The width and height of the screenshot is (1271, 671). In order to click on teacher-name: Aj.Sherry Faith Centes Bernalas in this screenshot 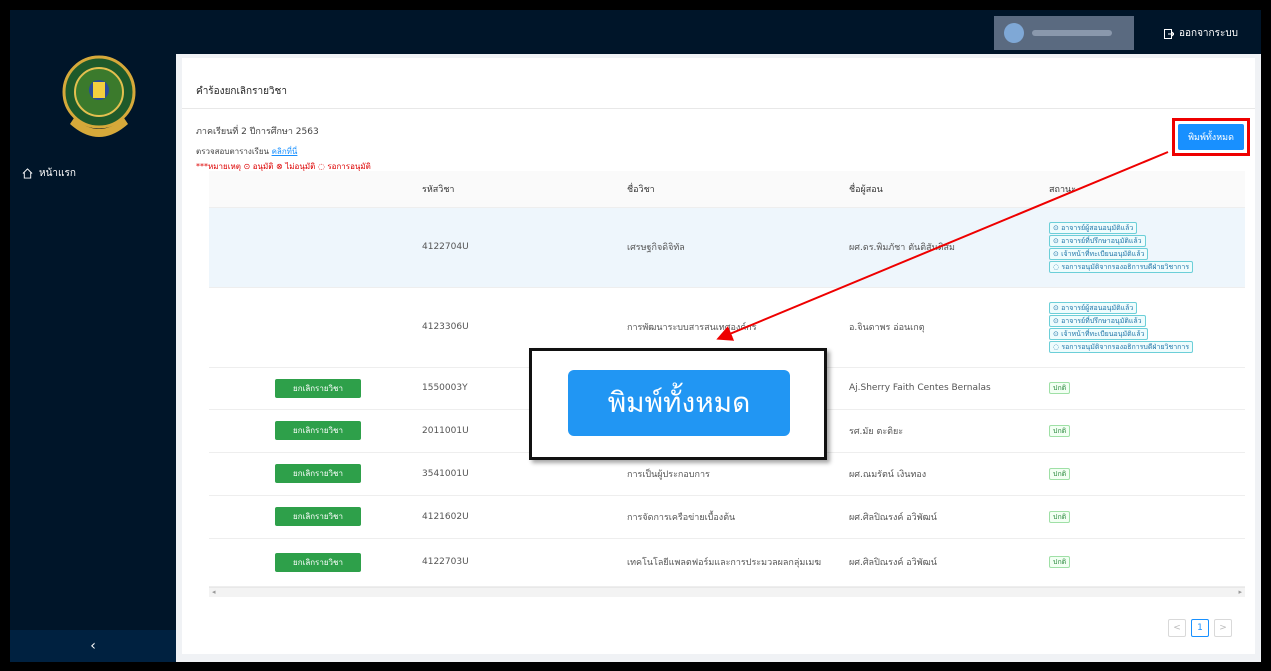, I will do `click(939, 388)`.